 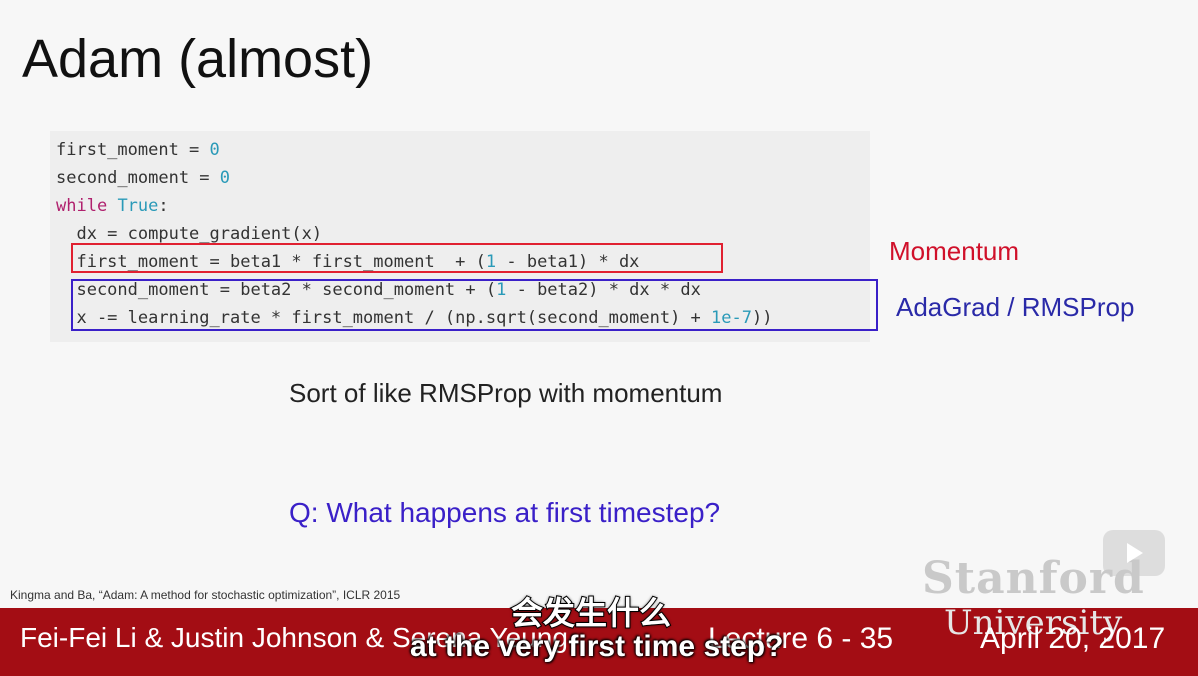 What do you see at coordinates (414, 206) in the screenshot?
I see `code-line: while True:` at bounding box center [414, 206].